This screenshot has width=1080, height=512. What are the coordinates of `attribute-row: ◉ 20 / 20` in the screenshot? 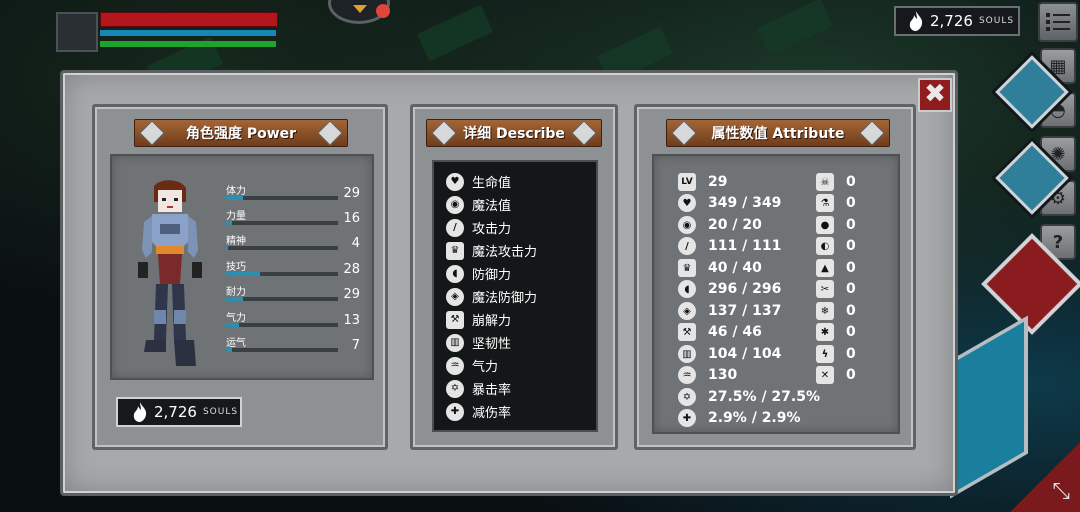 It's located at (720, 225).